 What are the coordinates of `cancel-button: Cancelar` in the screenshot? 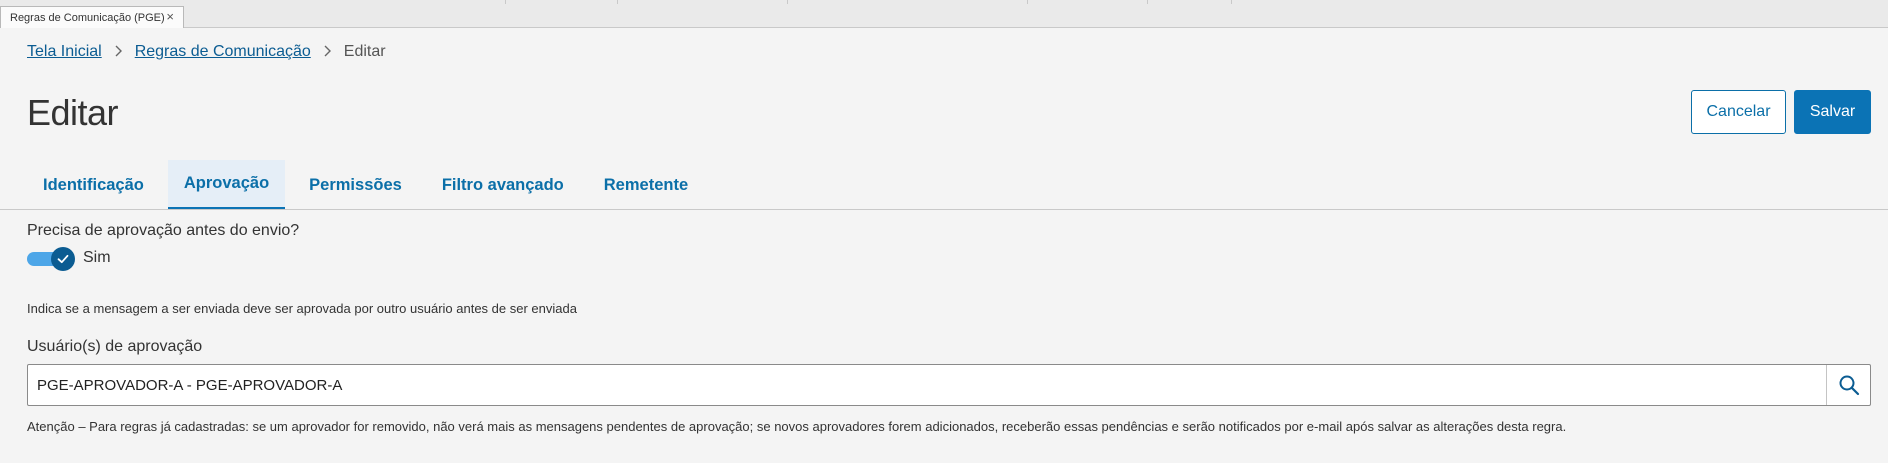 It's located at (1738, 112).